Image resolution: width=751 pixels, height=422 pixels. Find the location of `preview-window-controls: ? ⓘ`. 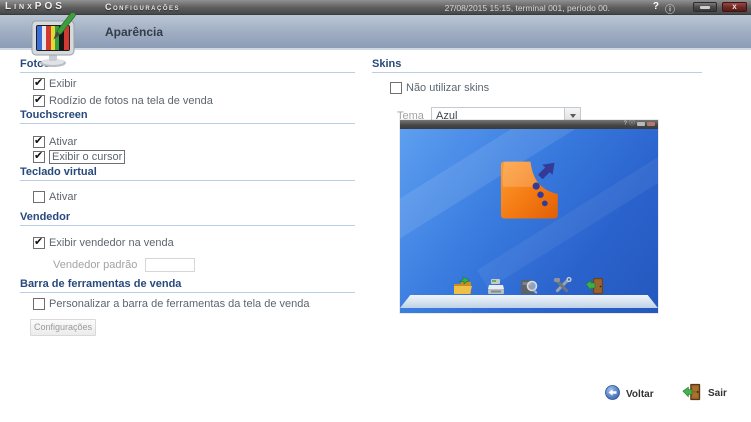

preview-window-controls: ? ⓘ is located at coordinates (639, 124).